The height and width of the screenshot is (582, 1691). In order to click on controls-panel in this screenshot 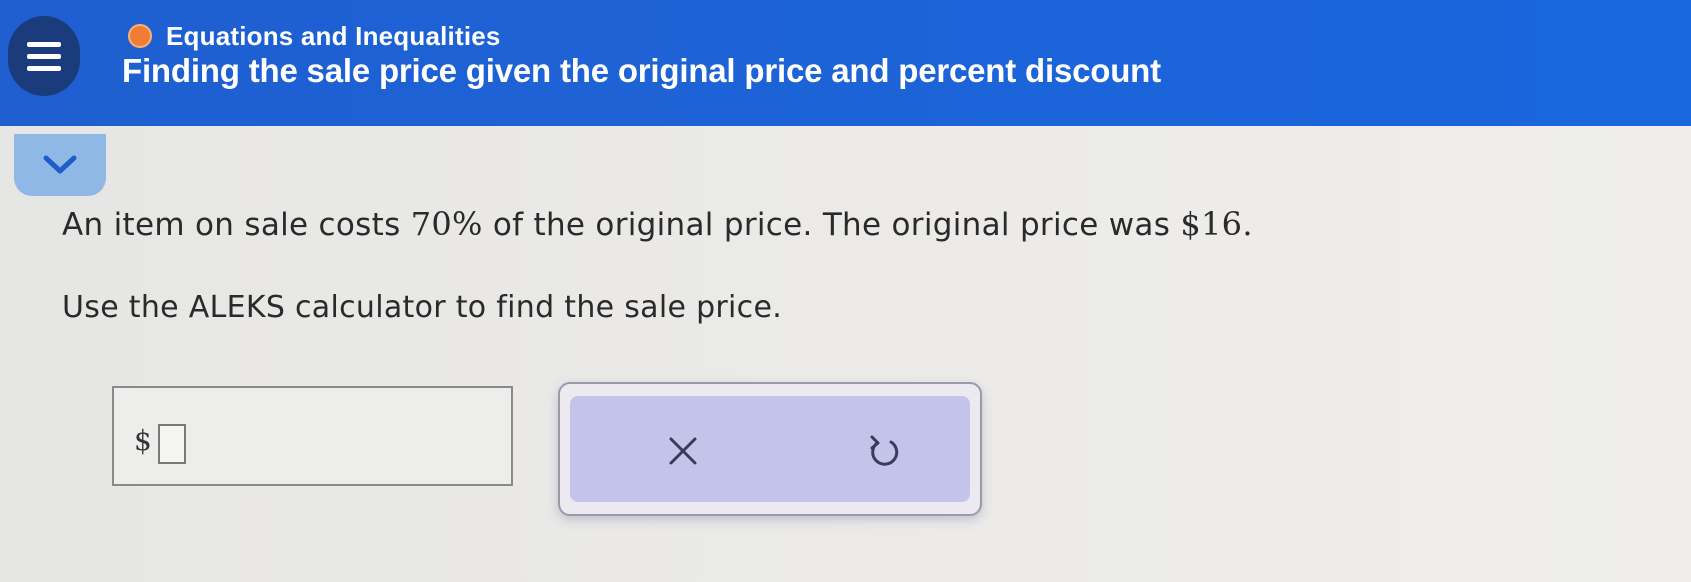, I will do `click(770, 449)`.